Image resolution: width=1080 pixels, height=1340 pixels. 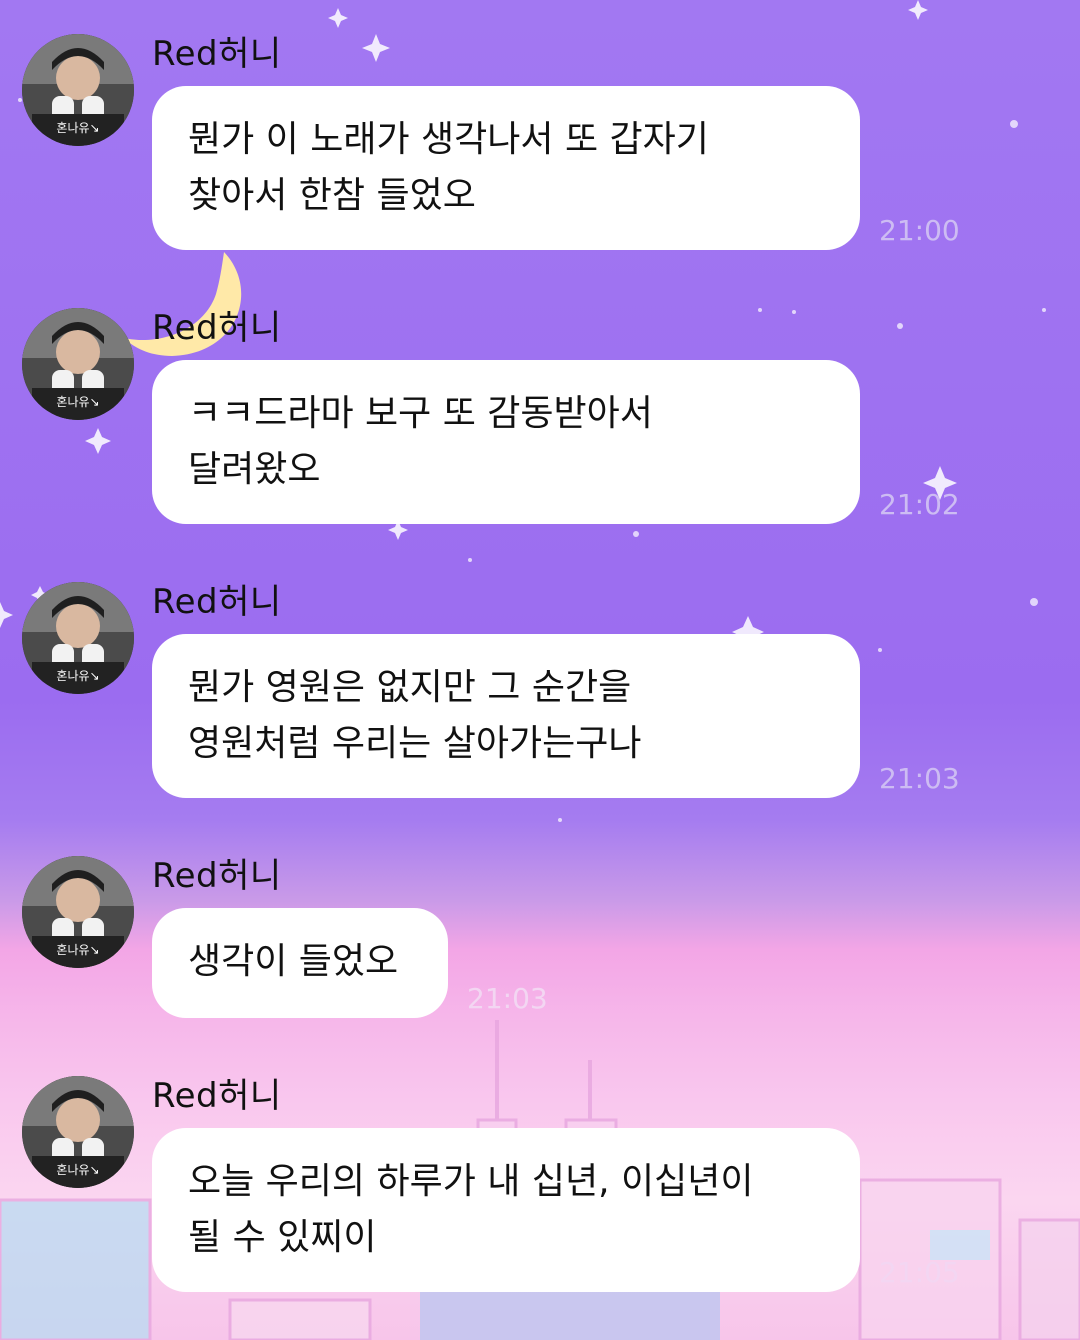 I want to click on message-timestamp: 21:02, so click(x=919, y=504).